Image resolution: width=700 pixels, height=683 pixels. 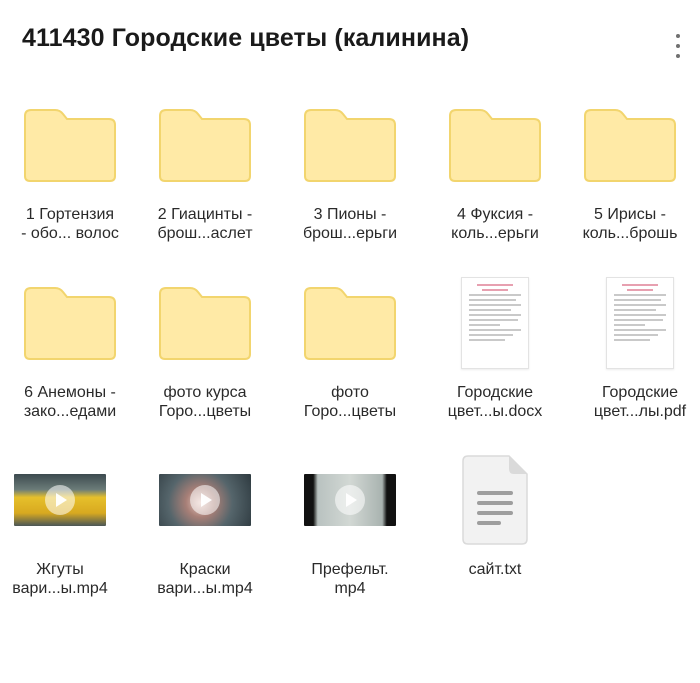 What do you see at coordinates (350, 579) in the screenshot?
I see `item-label: Префельт. mp4` at bounding box center [350, 579].